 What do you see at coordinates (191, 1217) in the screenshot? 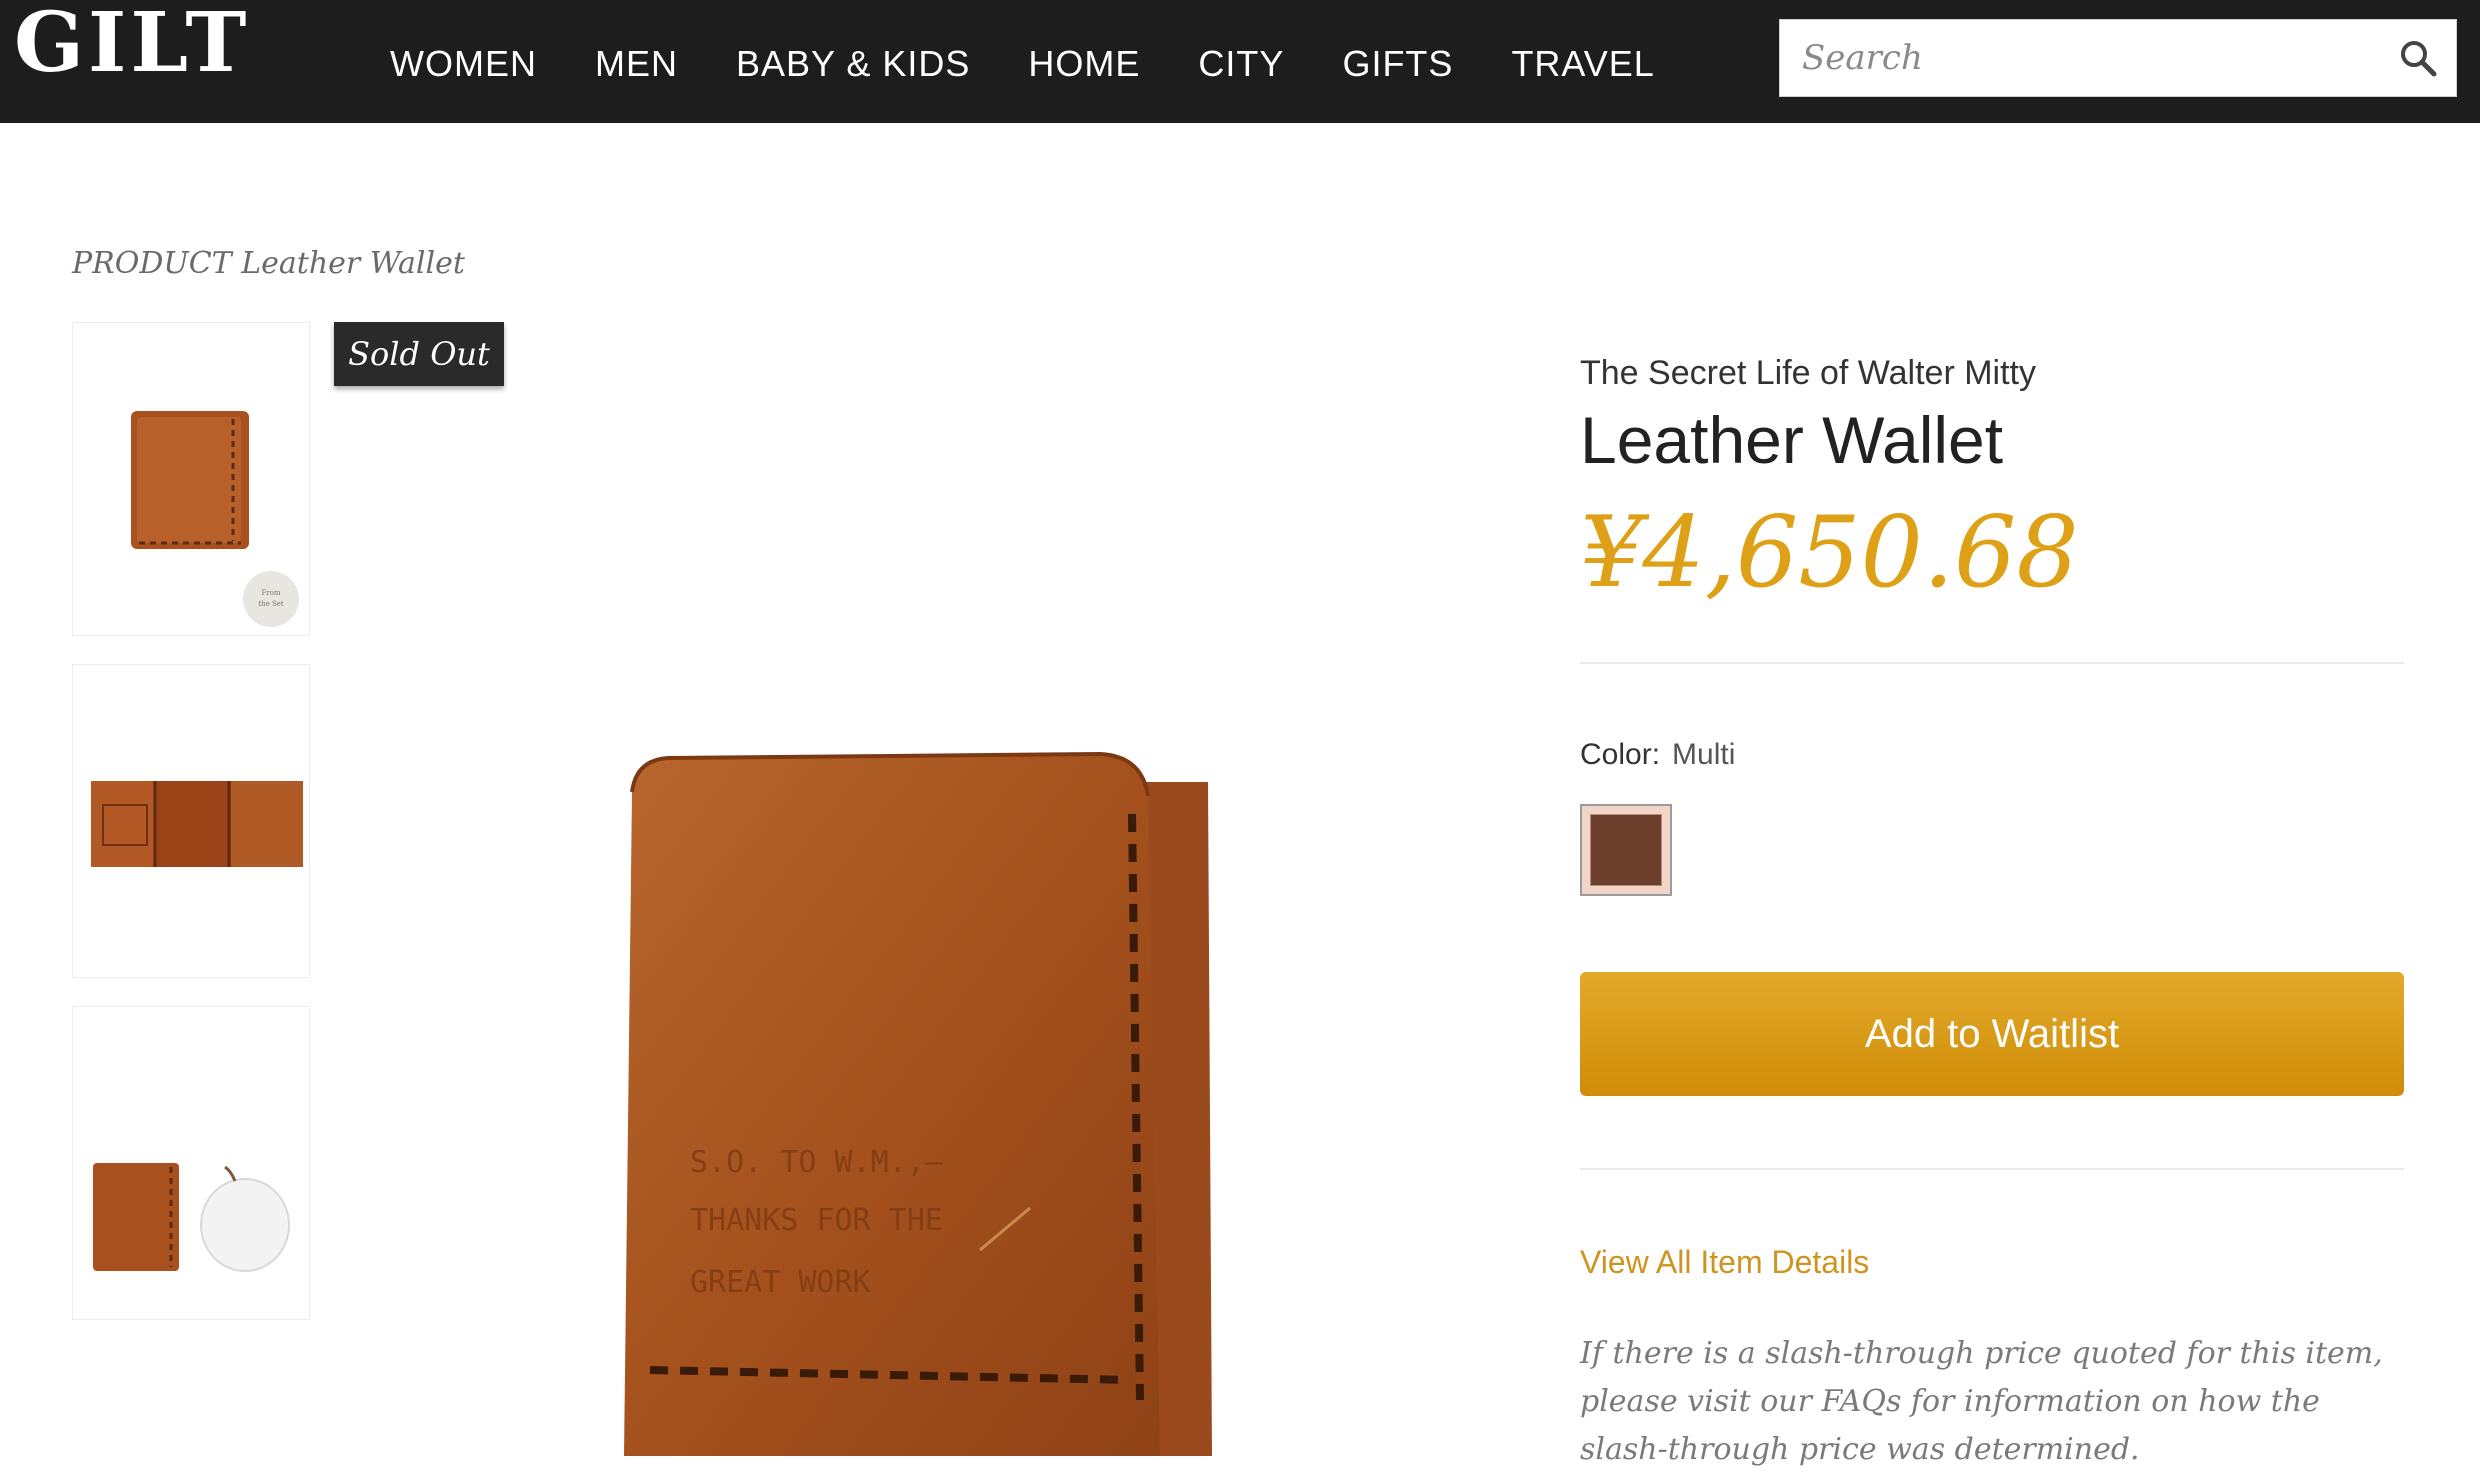
I see `wallet-with-apple-image` at bounding box center [191, 1217].